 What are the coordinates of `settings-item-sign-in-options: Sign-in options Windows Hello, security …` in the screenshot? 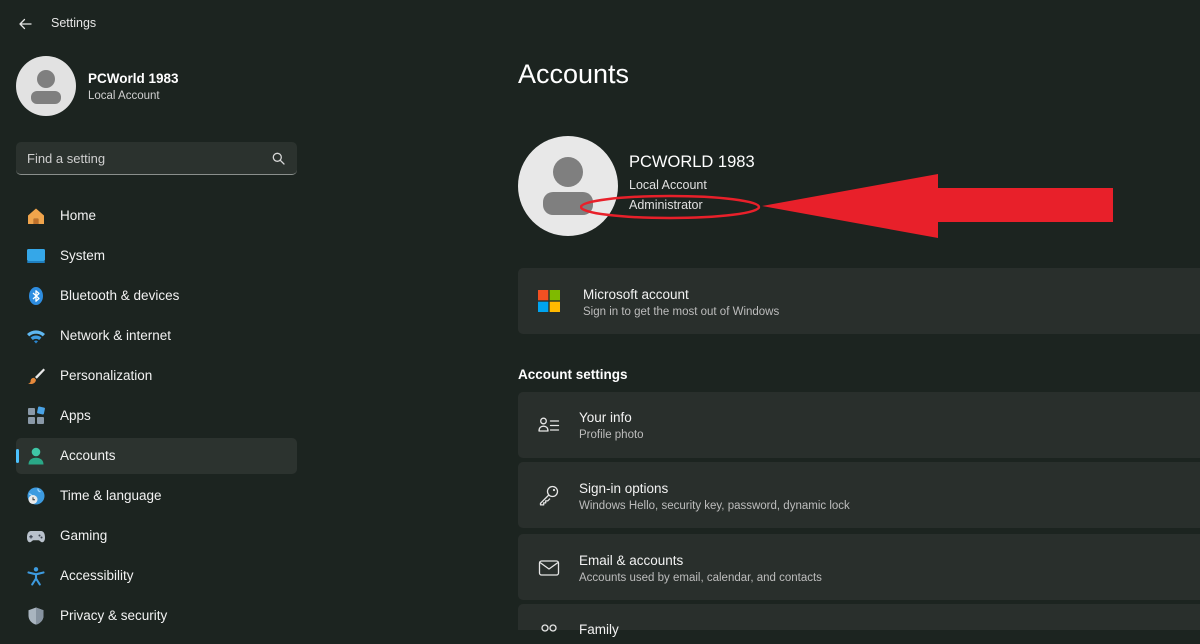 It's located at (859, 495).